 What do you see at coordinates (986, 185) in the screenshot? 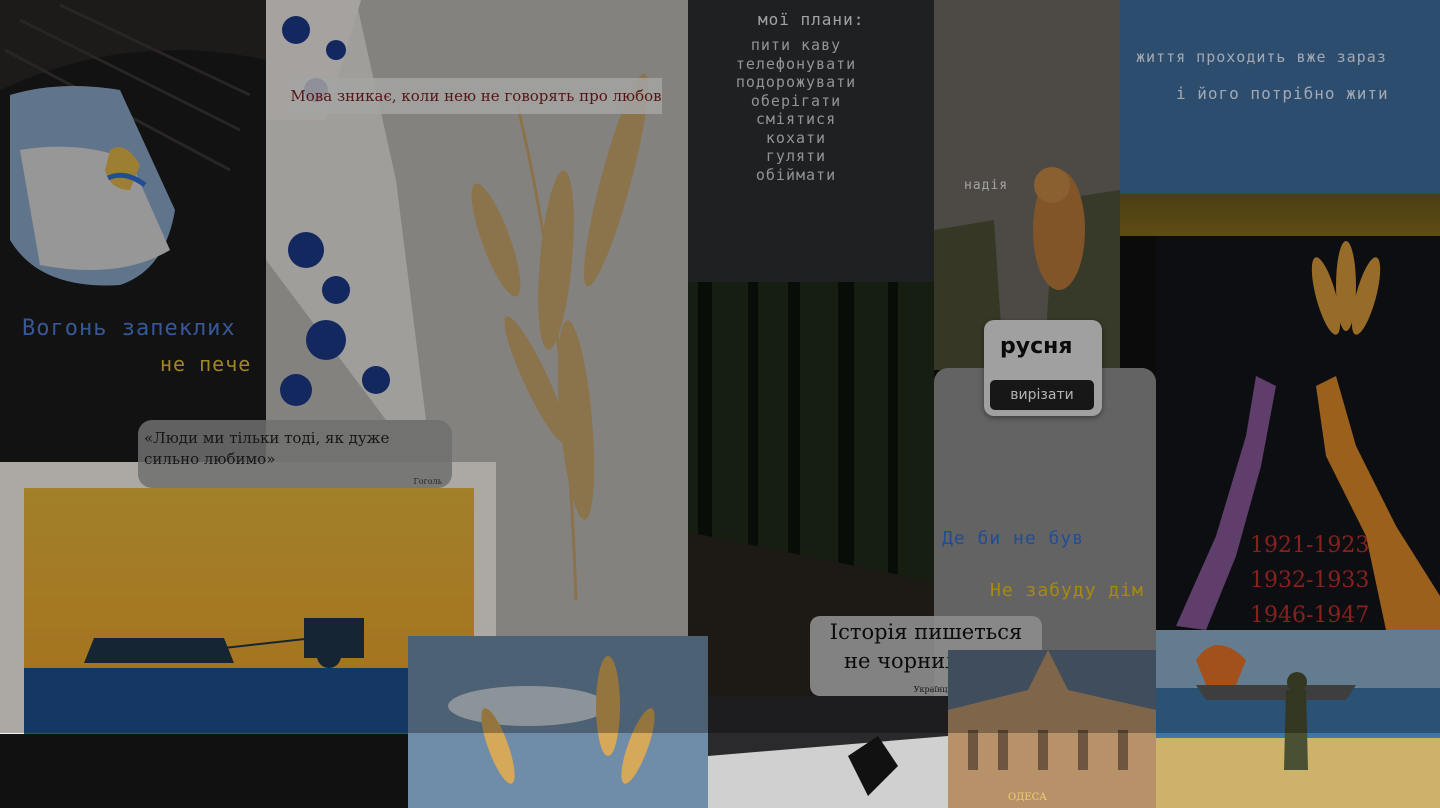
I see `hope-label: надія` at bounding box center [986, 185].